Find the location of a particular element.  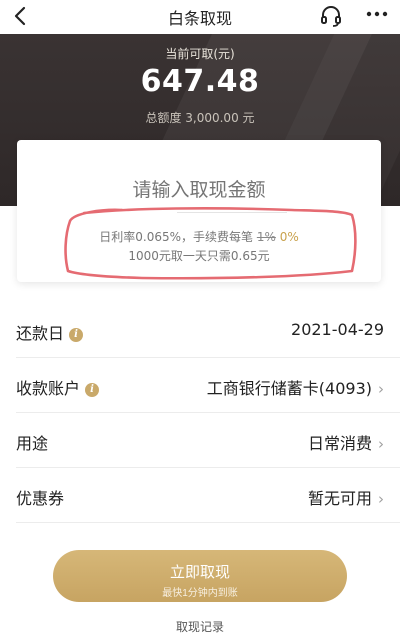

rate-and-fee-text: 日利率0.065%，手续费每笔 1% 0% is located at coordinates (199, 236).